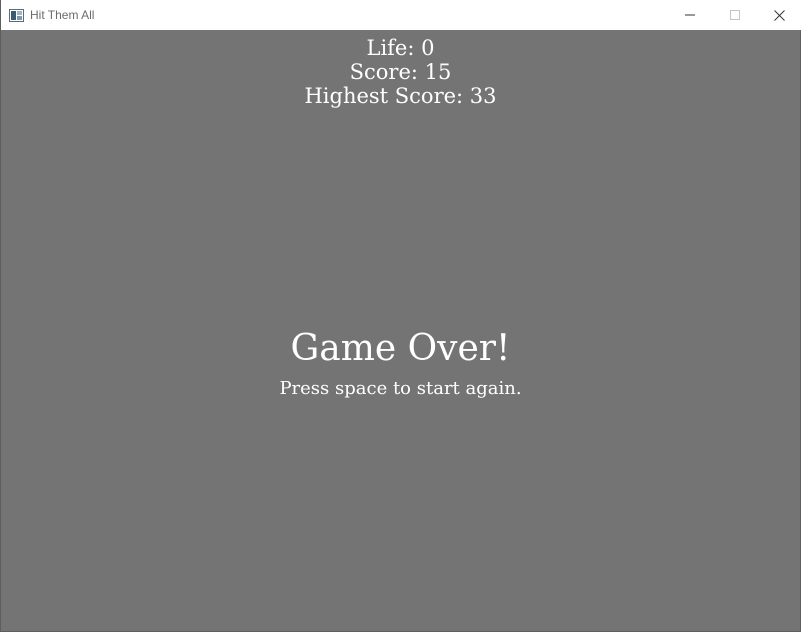  Describe the element at coordinates (400, 348) in the screenshot. I see `game-over-title: Game Over!` at that location.